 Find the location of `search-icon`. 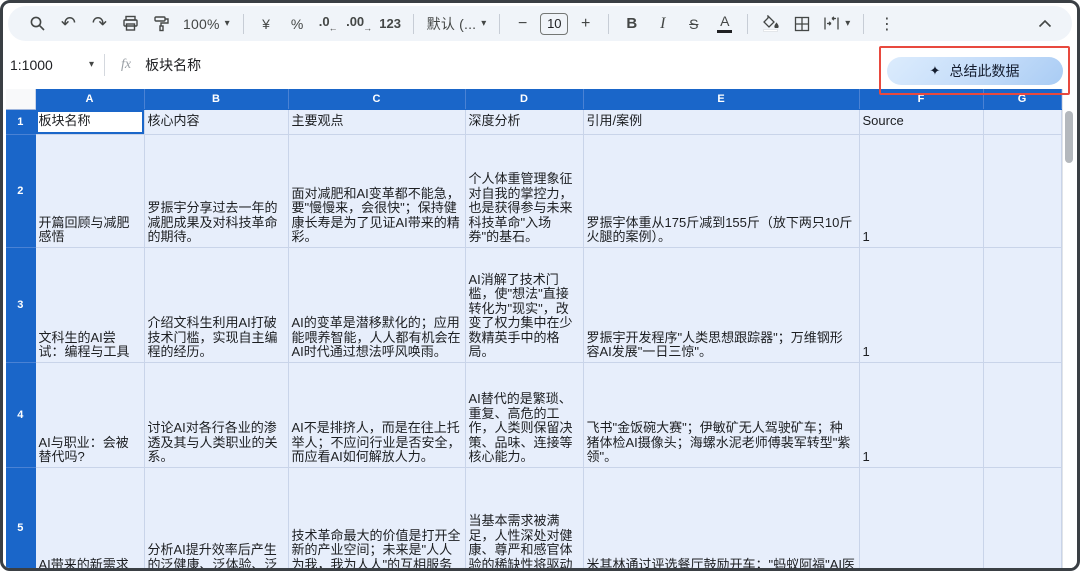

search-icon is located at coordinates (37, 24).